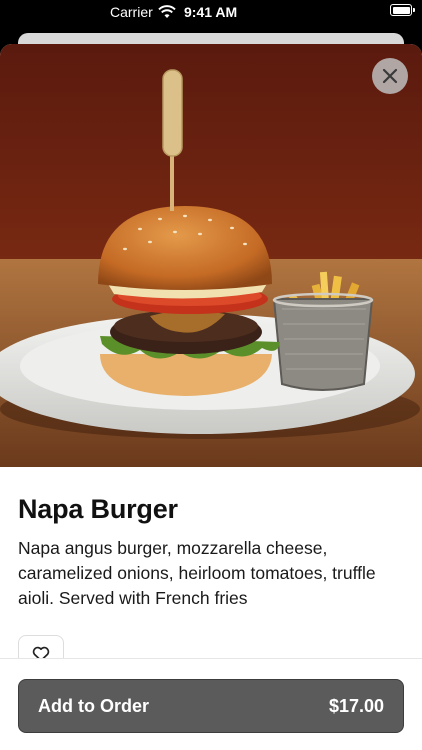 The width and height of the screenshot is (422, 750). What do you see at coordinates (402, 10) in the screenshot?
I see `battery-icon` at bounding box center [402, 10].